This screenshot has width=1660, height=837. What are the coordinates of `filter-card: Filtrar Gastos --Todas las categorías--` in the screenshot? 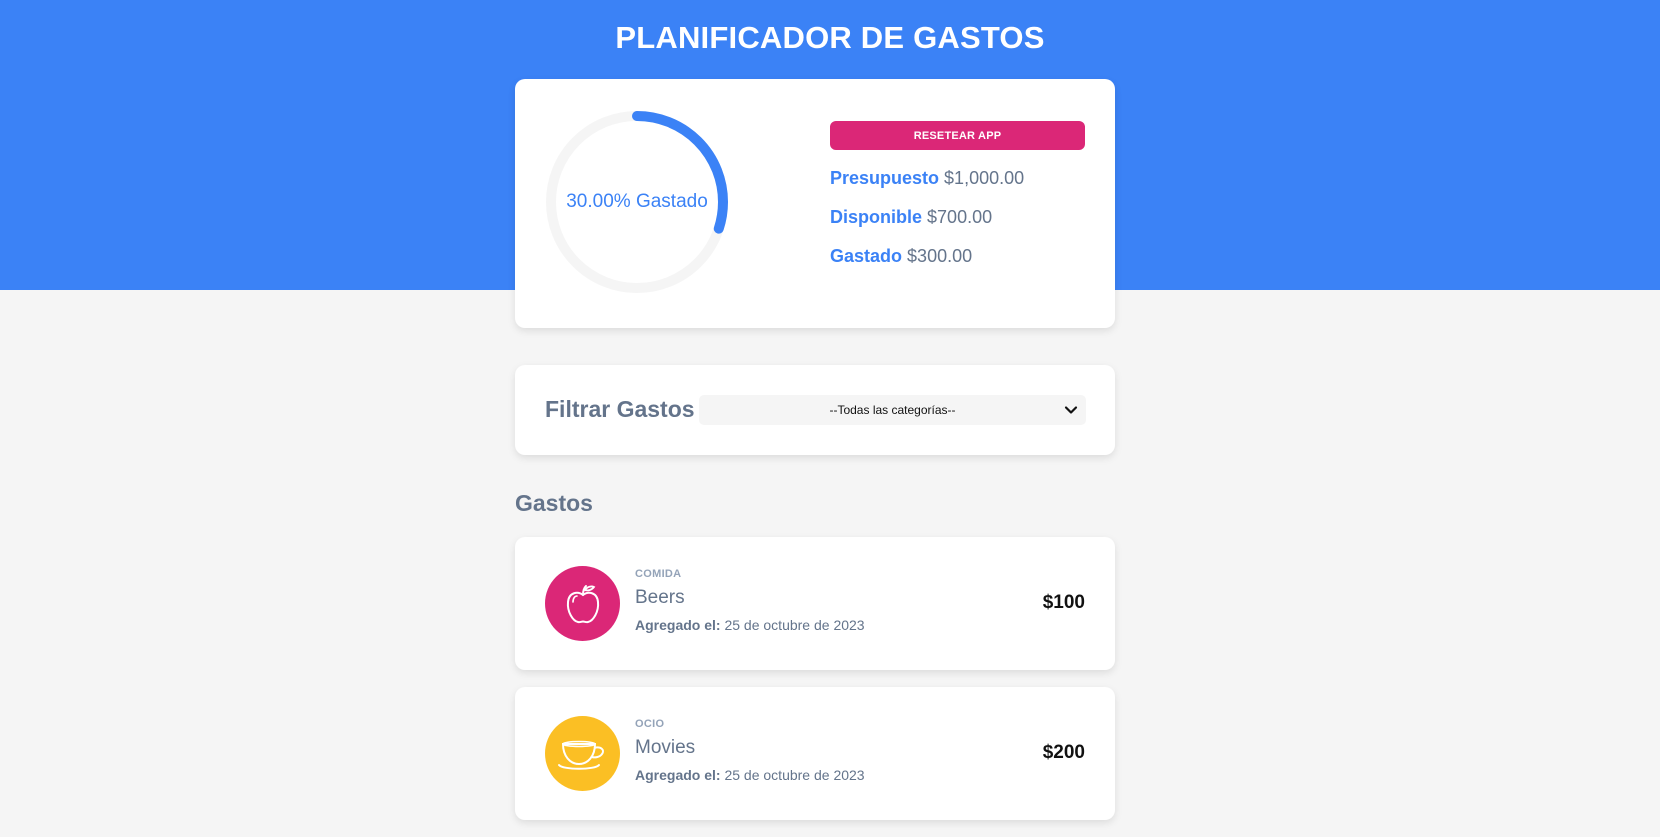 It's located at (815, 410).